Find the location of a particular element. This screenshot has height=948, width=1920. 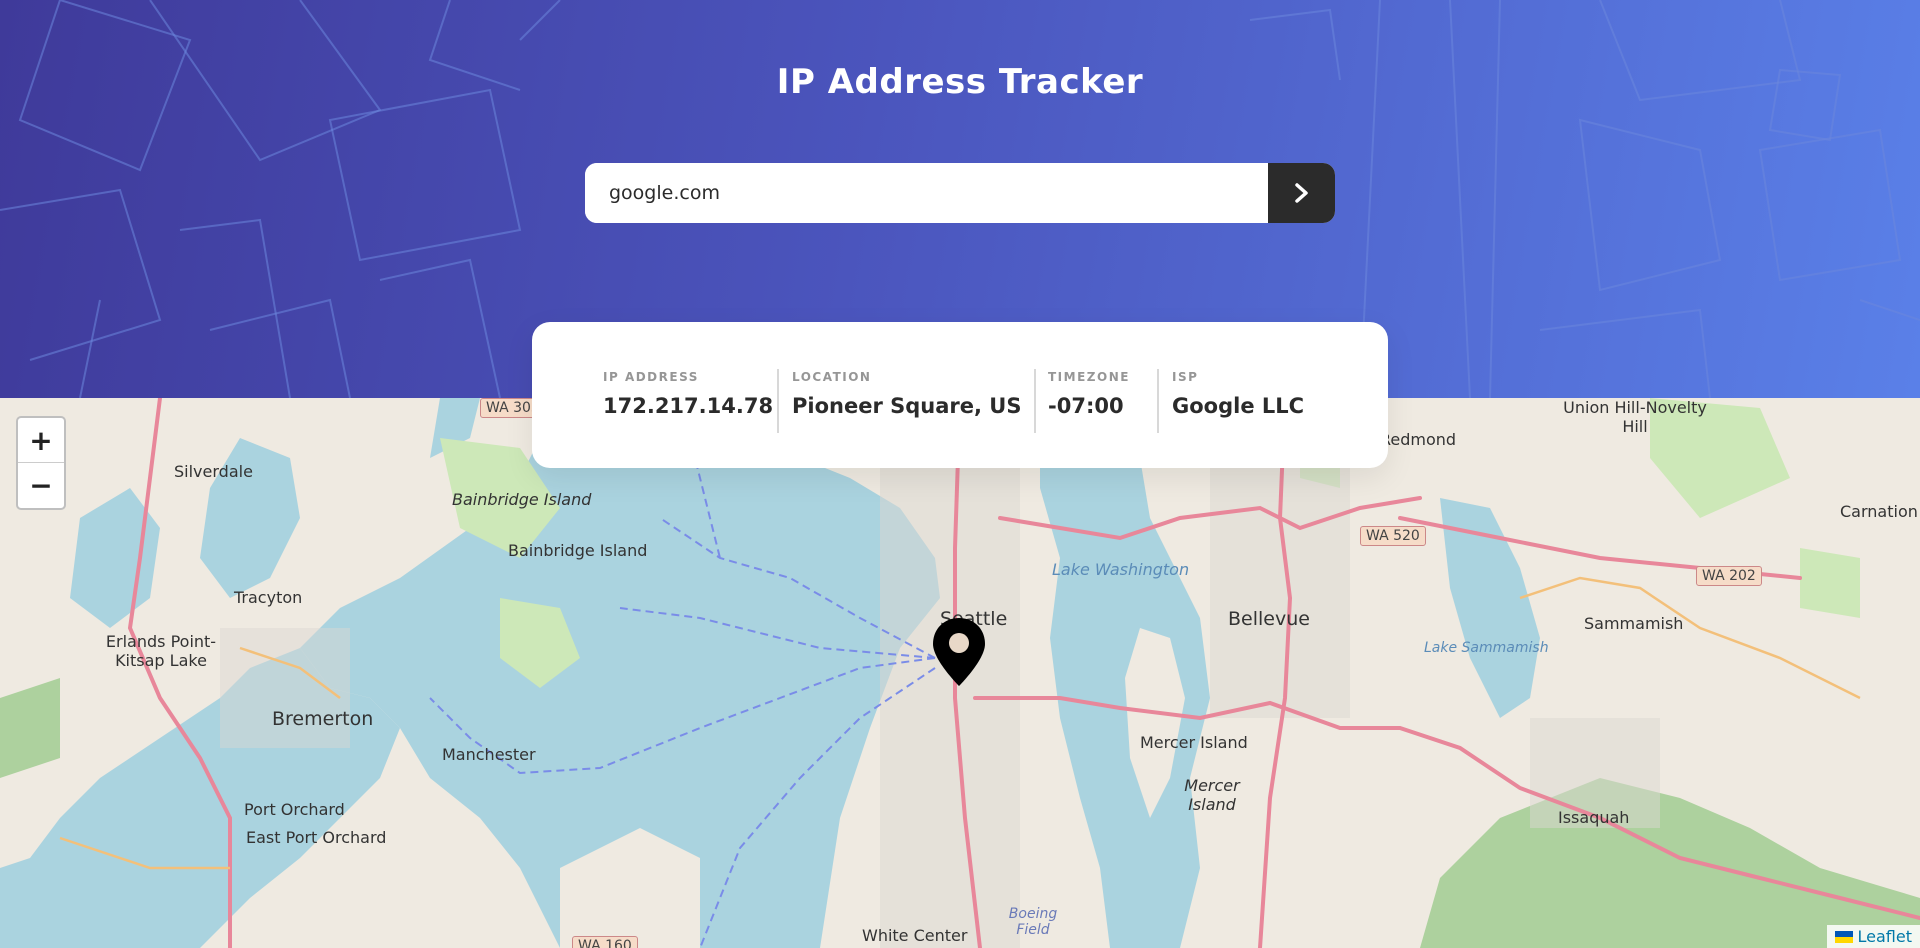

water-label: Lake Sammamish is located at coordinates (1486, 648).